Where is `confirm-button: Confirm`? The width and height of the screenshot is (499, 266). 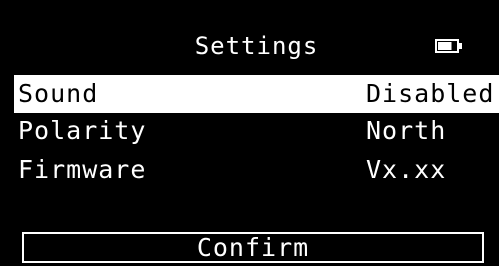
confirm-button: Confirm is located at coordinates (253, 247).